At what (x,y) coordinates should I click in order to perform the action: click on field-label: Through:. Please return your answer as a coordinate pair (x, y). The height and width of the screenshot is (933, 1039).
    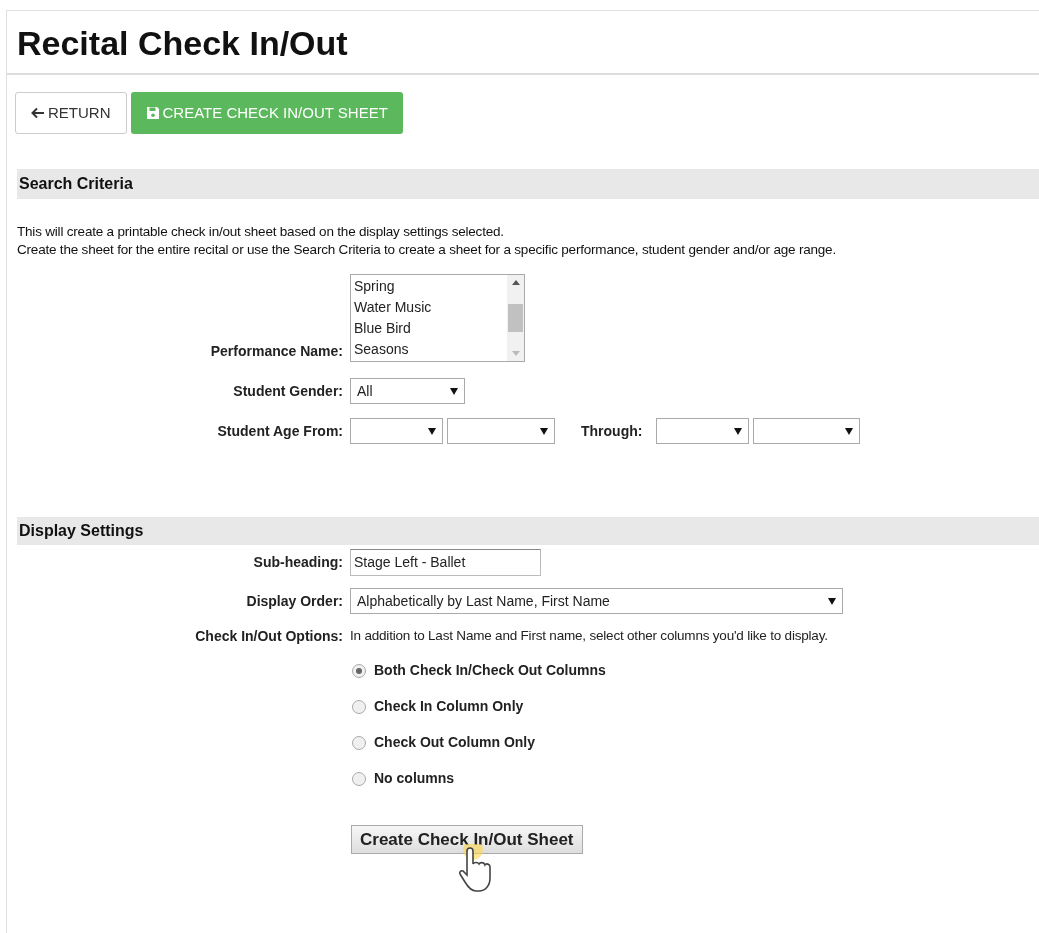
    Looking at the image, I should click on (612, 431).